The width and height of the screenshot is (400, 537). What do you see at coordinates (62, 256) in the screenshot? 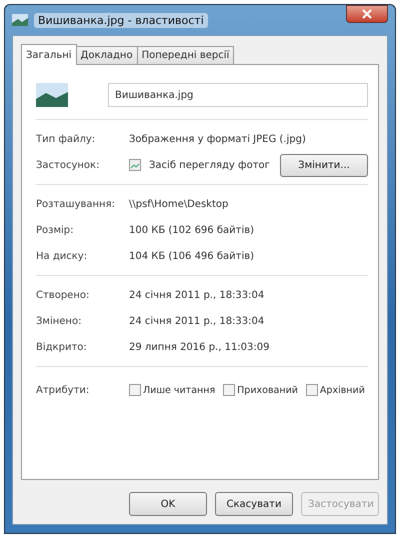
I see `property-label: На диску:` at bounding box center [62, 256].